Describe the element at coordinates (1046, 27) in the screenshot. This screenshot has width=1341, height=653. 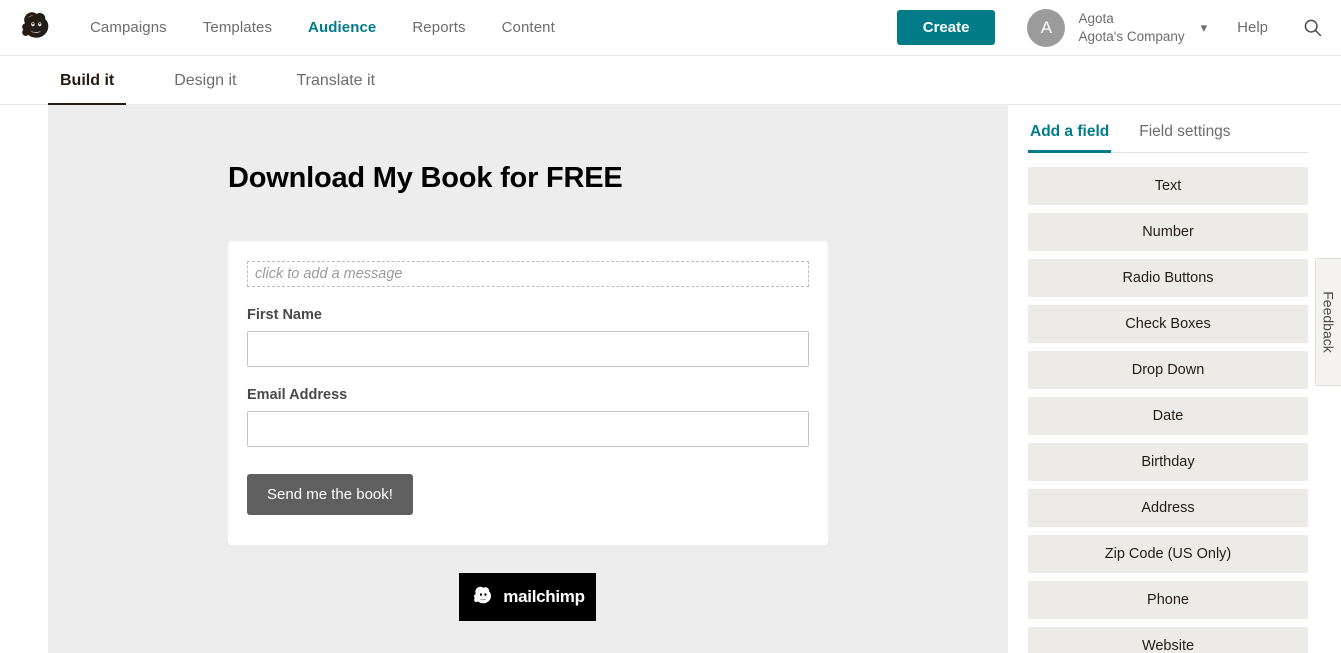
I see `avatar: A` at that location.